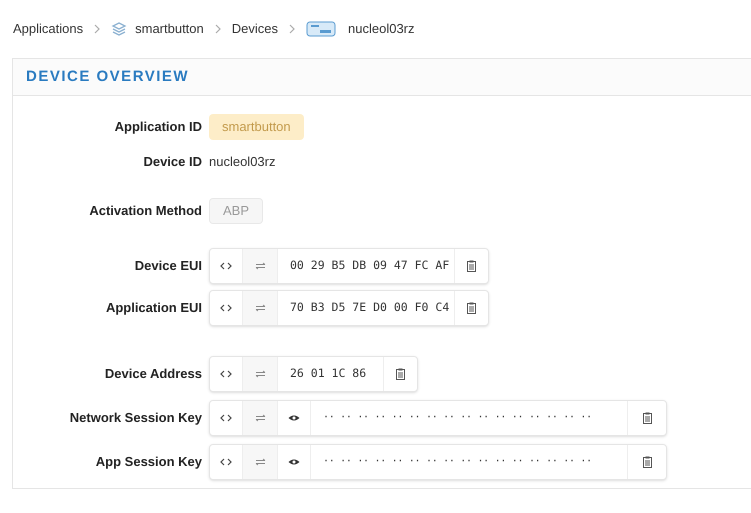 This screenshot has width=751, height=513. Describe the element at coordinates (148, 461) in the screenshot. I see `field-label: App Session Key` at that location.